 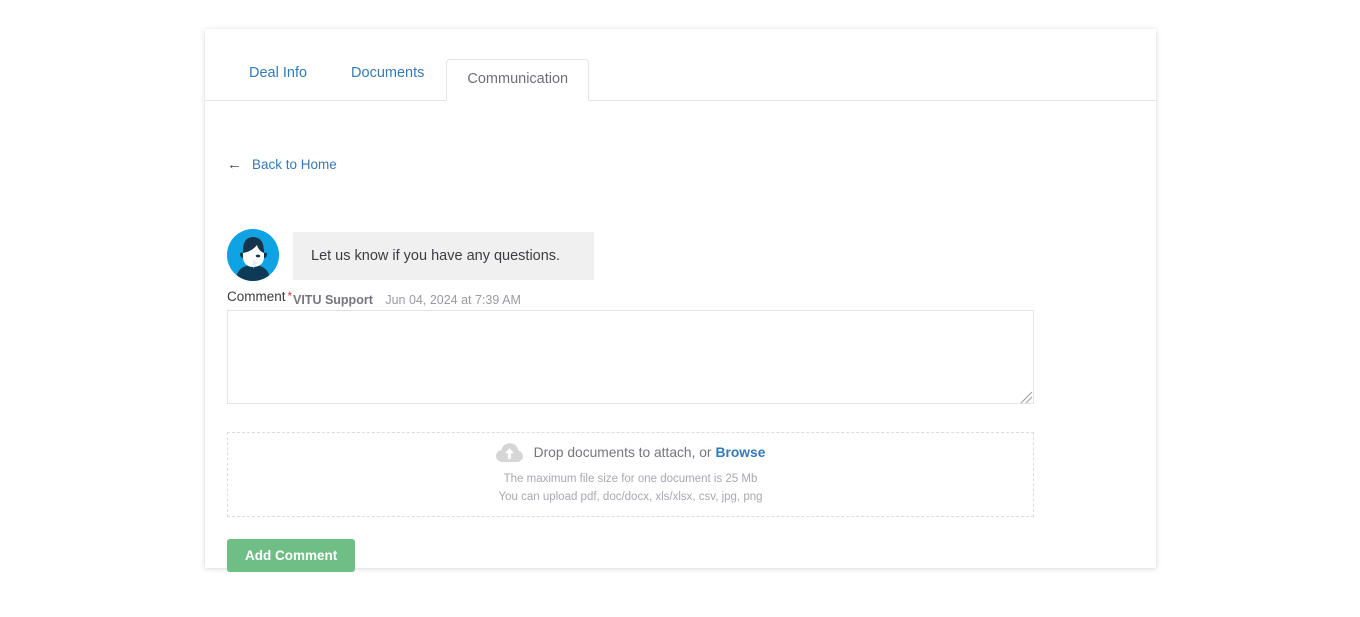 I want to click on tab-documents-label: Documents, so click(x=388, y=73).